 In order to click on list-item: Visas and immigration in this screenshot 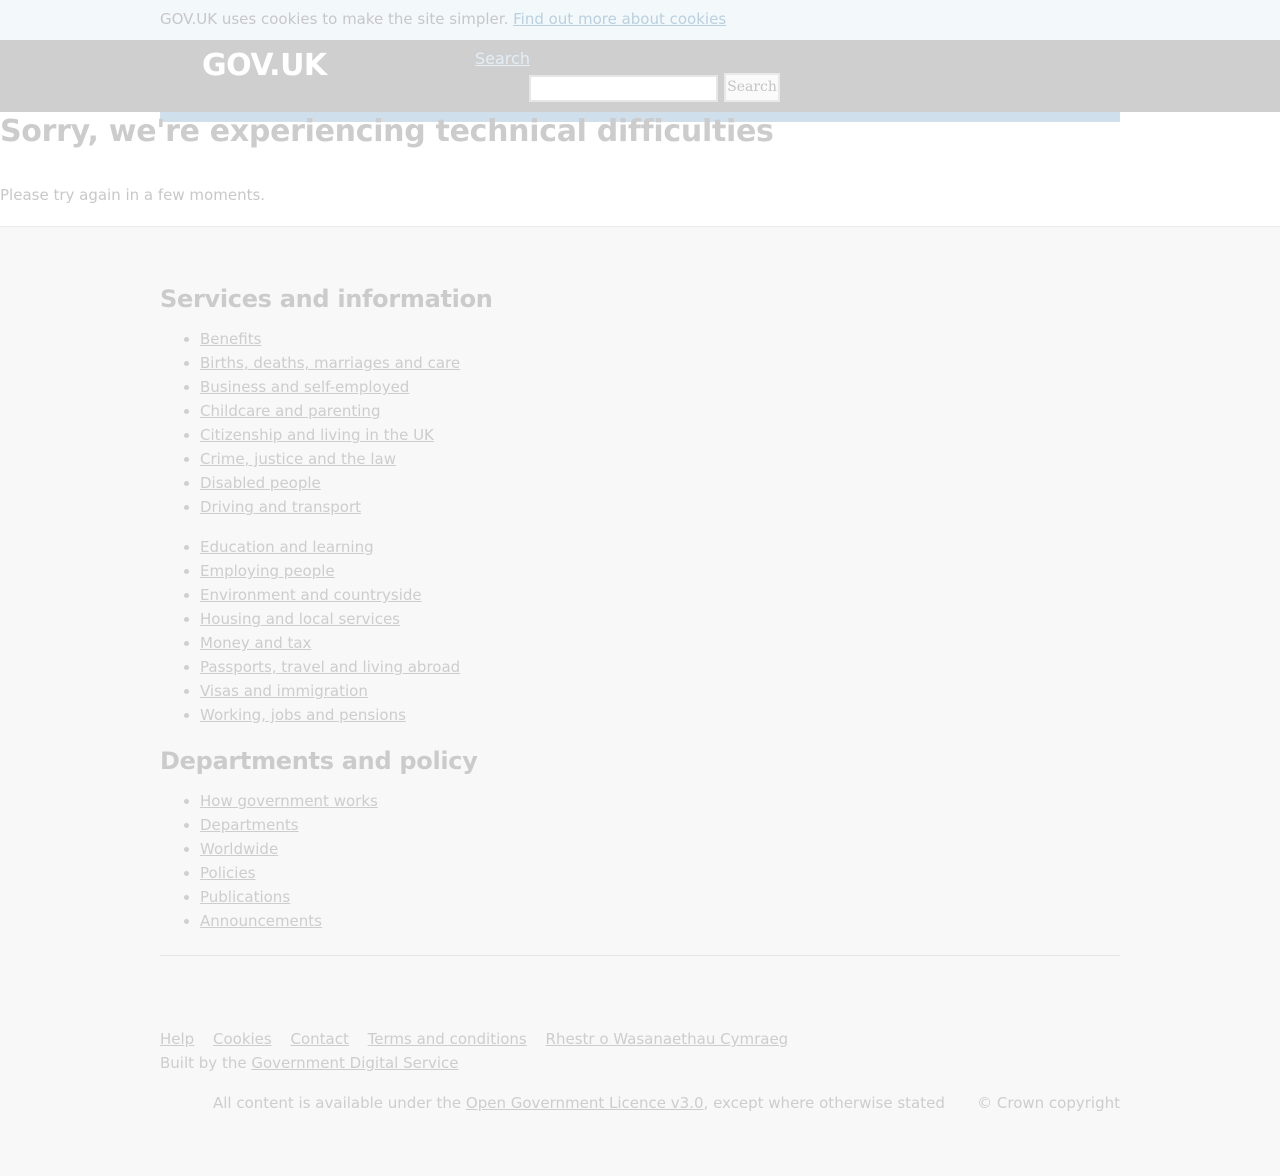, I will do `click(346, 691)`.